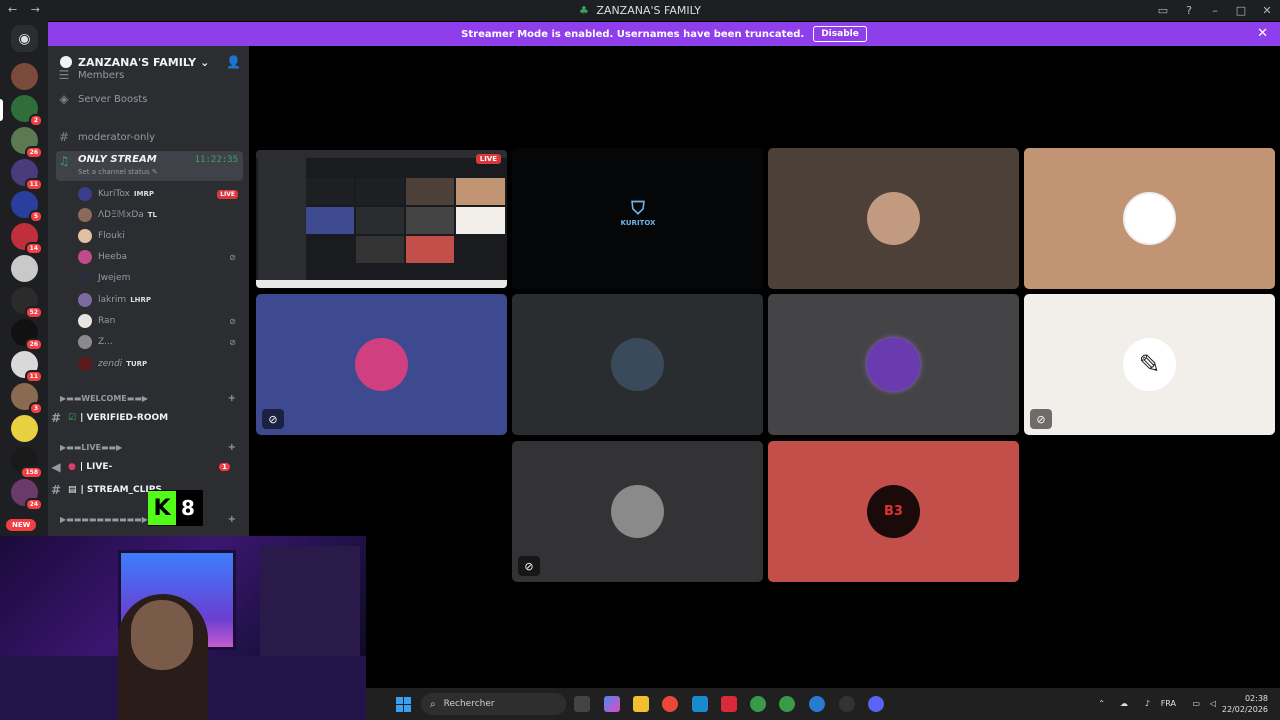 The height and width of the screenshot is (720, 1280). I want to click on language-indicator: FRA, so click(1168, 703).